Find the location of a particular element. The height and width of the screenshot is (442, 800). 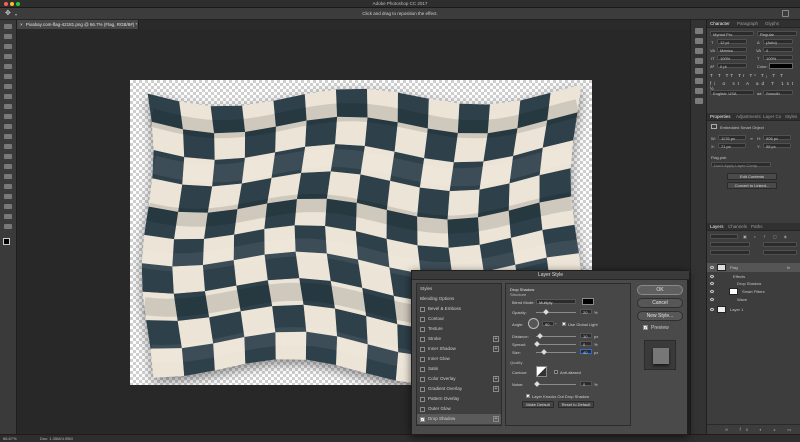

antialias-field: Smooth is located at coordinates (778, 93).